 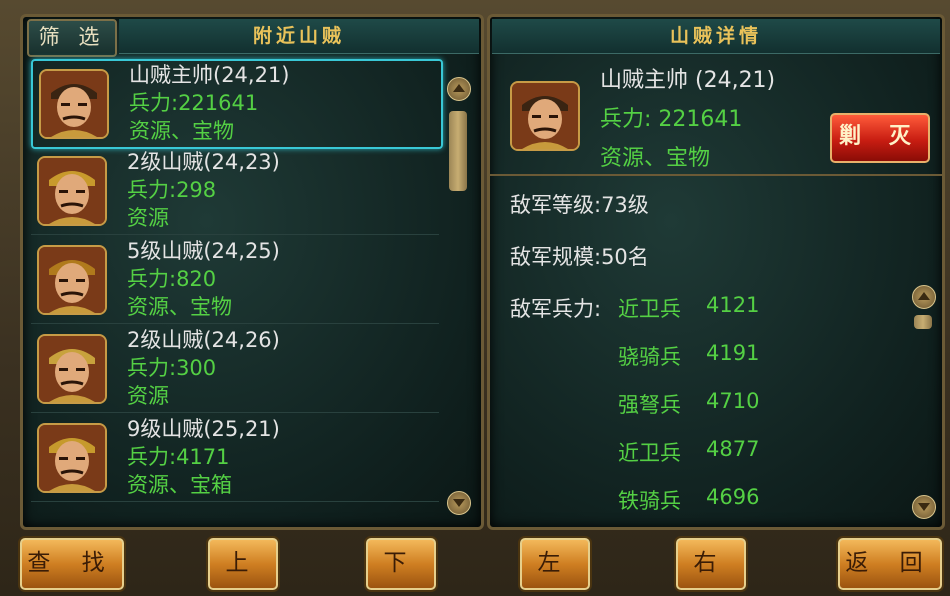 I want to click on bandit-name: 2级山贼(24,26), so click(x=203, y=340).